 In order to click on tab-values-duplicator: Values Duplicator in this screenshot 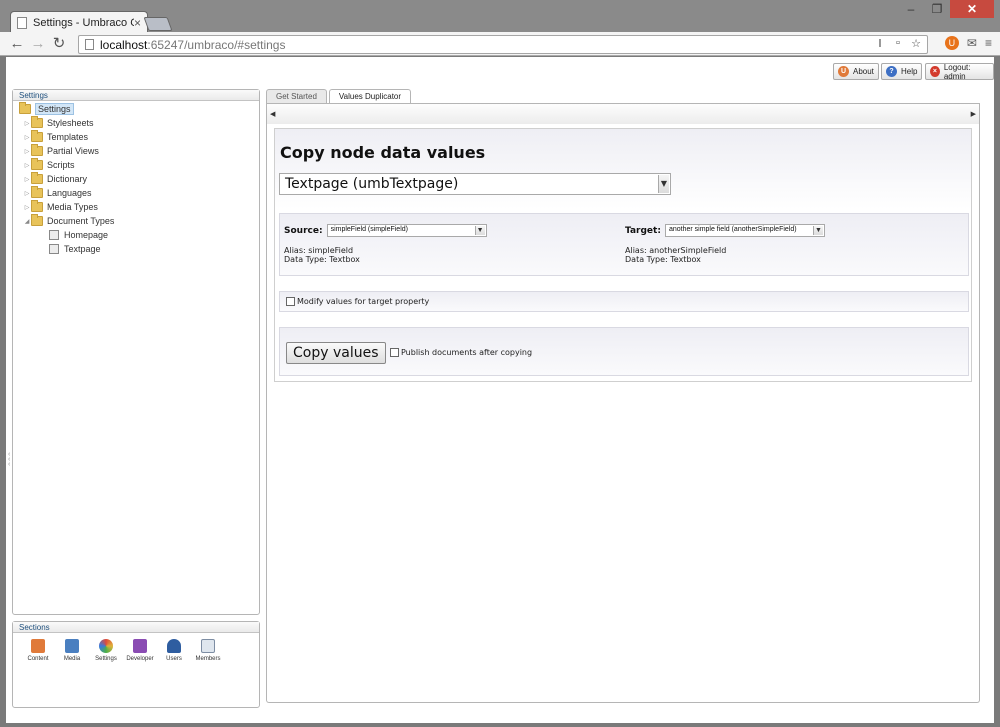, I will do `click(370, 96)`.